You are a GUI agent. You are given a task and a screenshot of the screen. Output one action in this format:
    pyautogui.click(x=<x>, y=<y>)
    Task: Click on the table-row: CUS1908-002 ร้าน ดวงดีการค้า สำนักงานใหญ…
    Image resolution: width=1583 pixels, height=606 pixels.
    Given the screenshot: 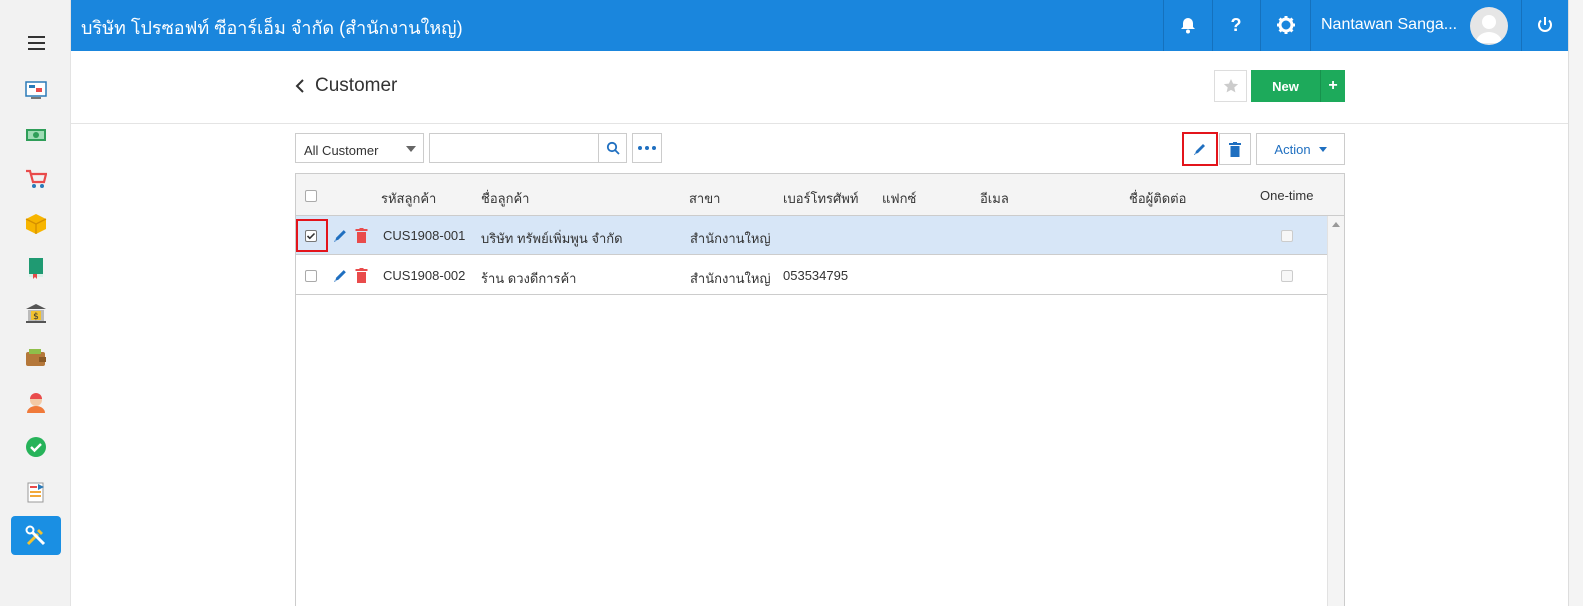 What is the action you would take?
    pyautogui.click(x=811, y=275)
    